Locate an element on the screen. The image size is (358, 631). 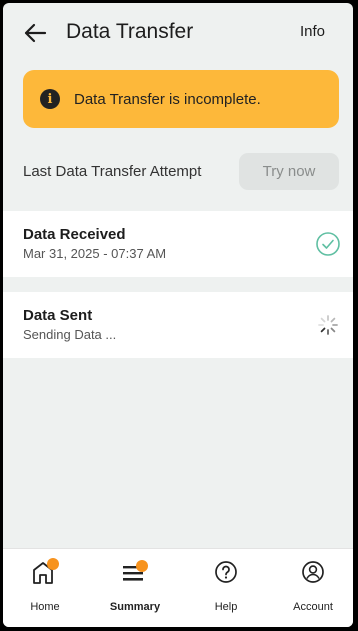
last-attempt-label: Last Data Transfer Attempt is located at coordinates (112, 171).